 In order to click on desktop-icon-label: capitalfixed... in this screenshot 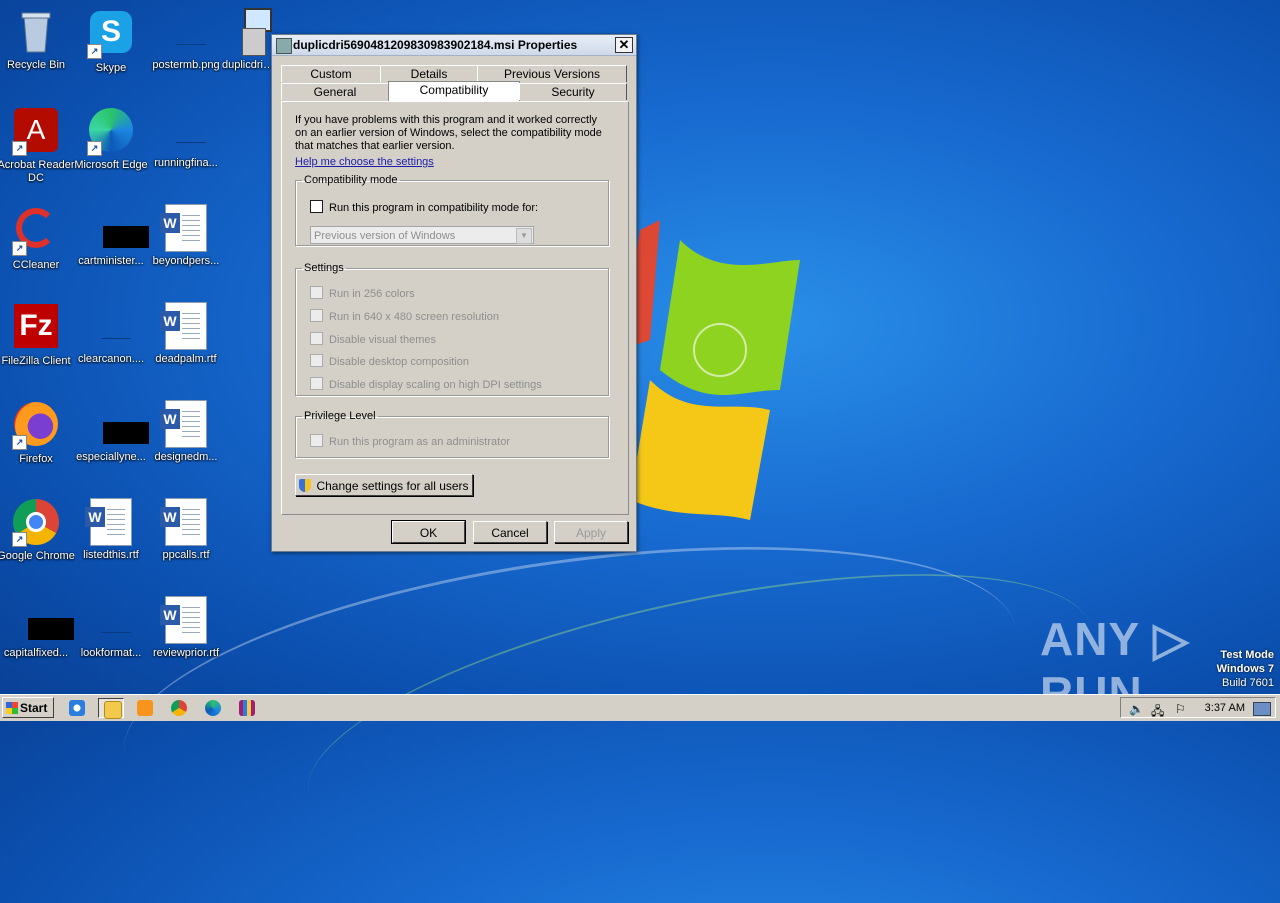, I will do `click(36, 653)`.